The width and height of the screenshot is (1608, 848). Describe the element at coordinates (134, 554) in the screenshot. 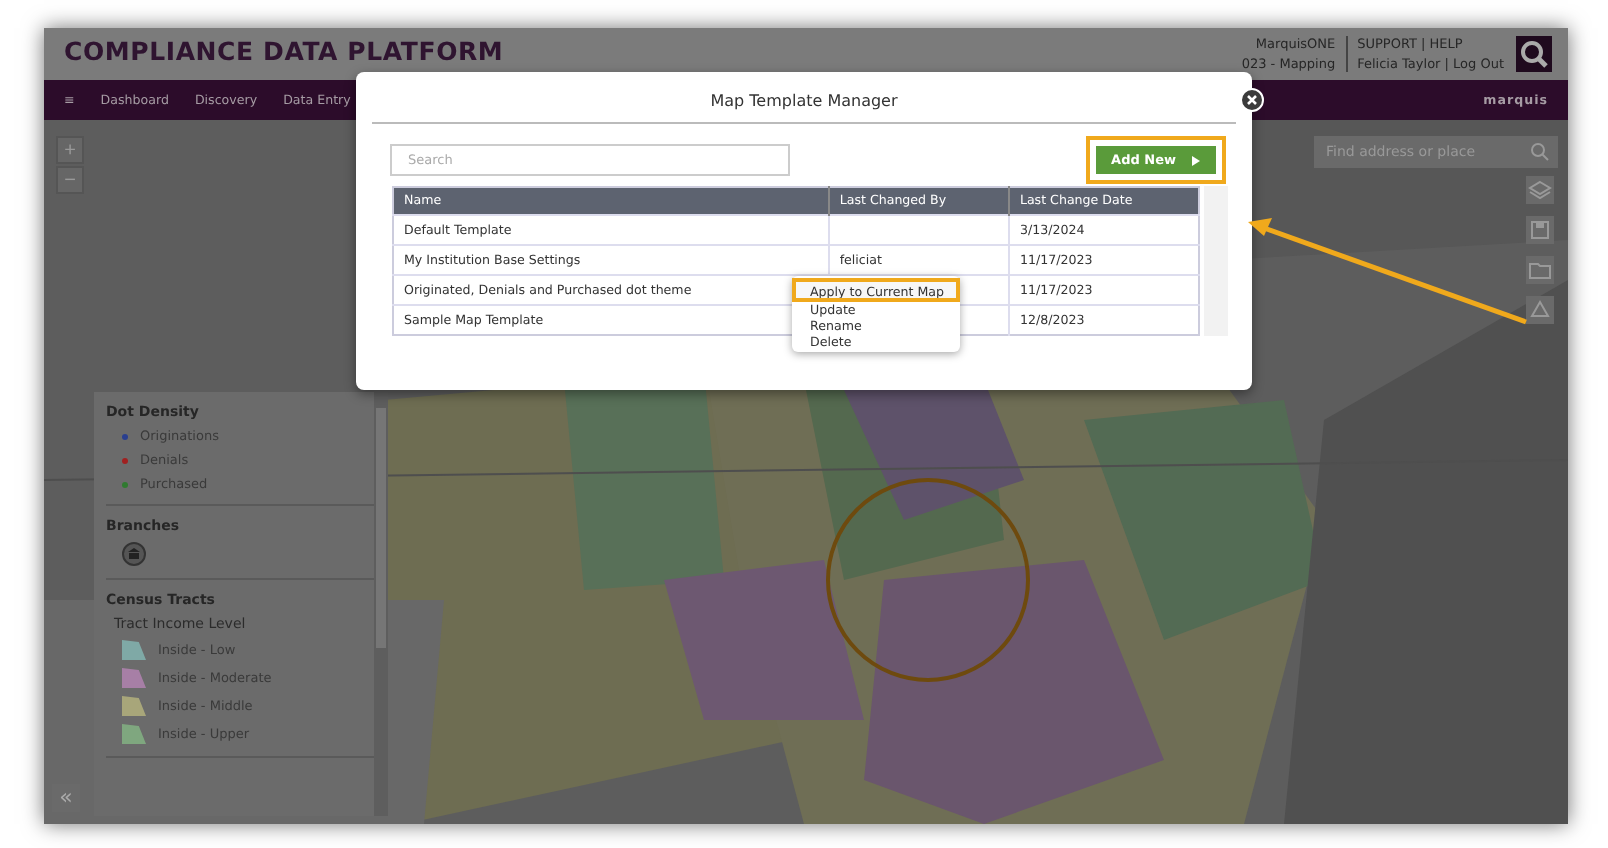

I see `bank-icon` at that location.